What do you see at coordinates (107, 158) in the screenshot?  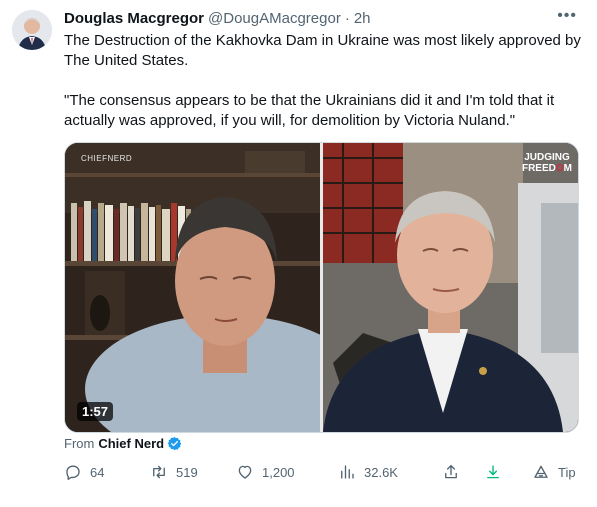 I see `video-watermark: CHIEFNERD` at bounding box center [107, 158].